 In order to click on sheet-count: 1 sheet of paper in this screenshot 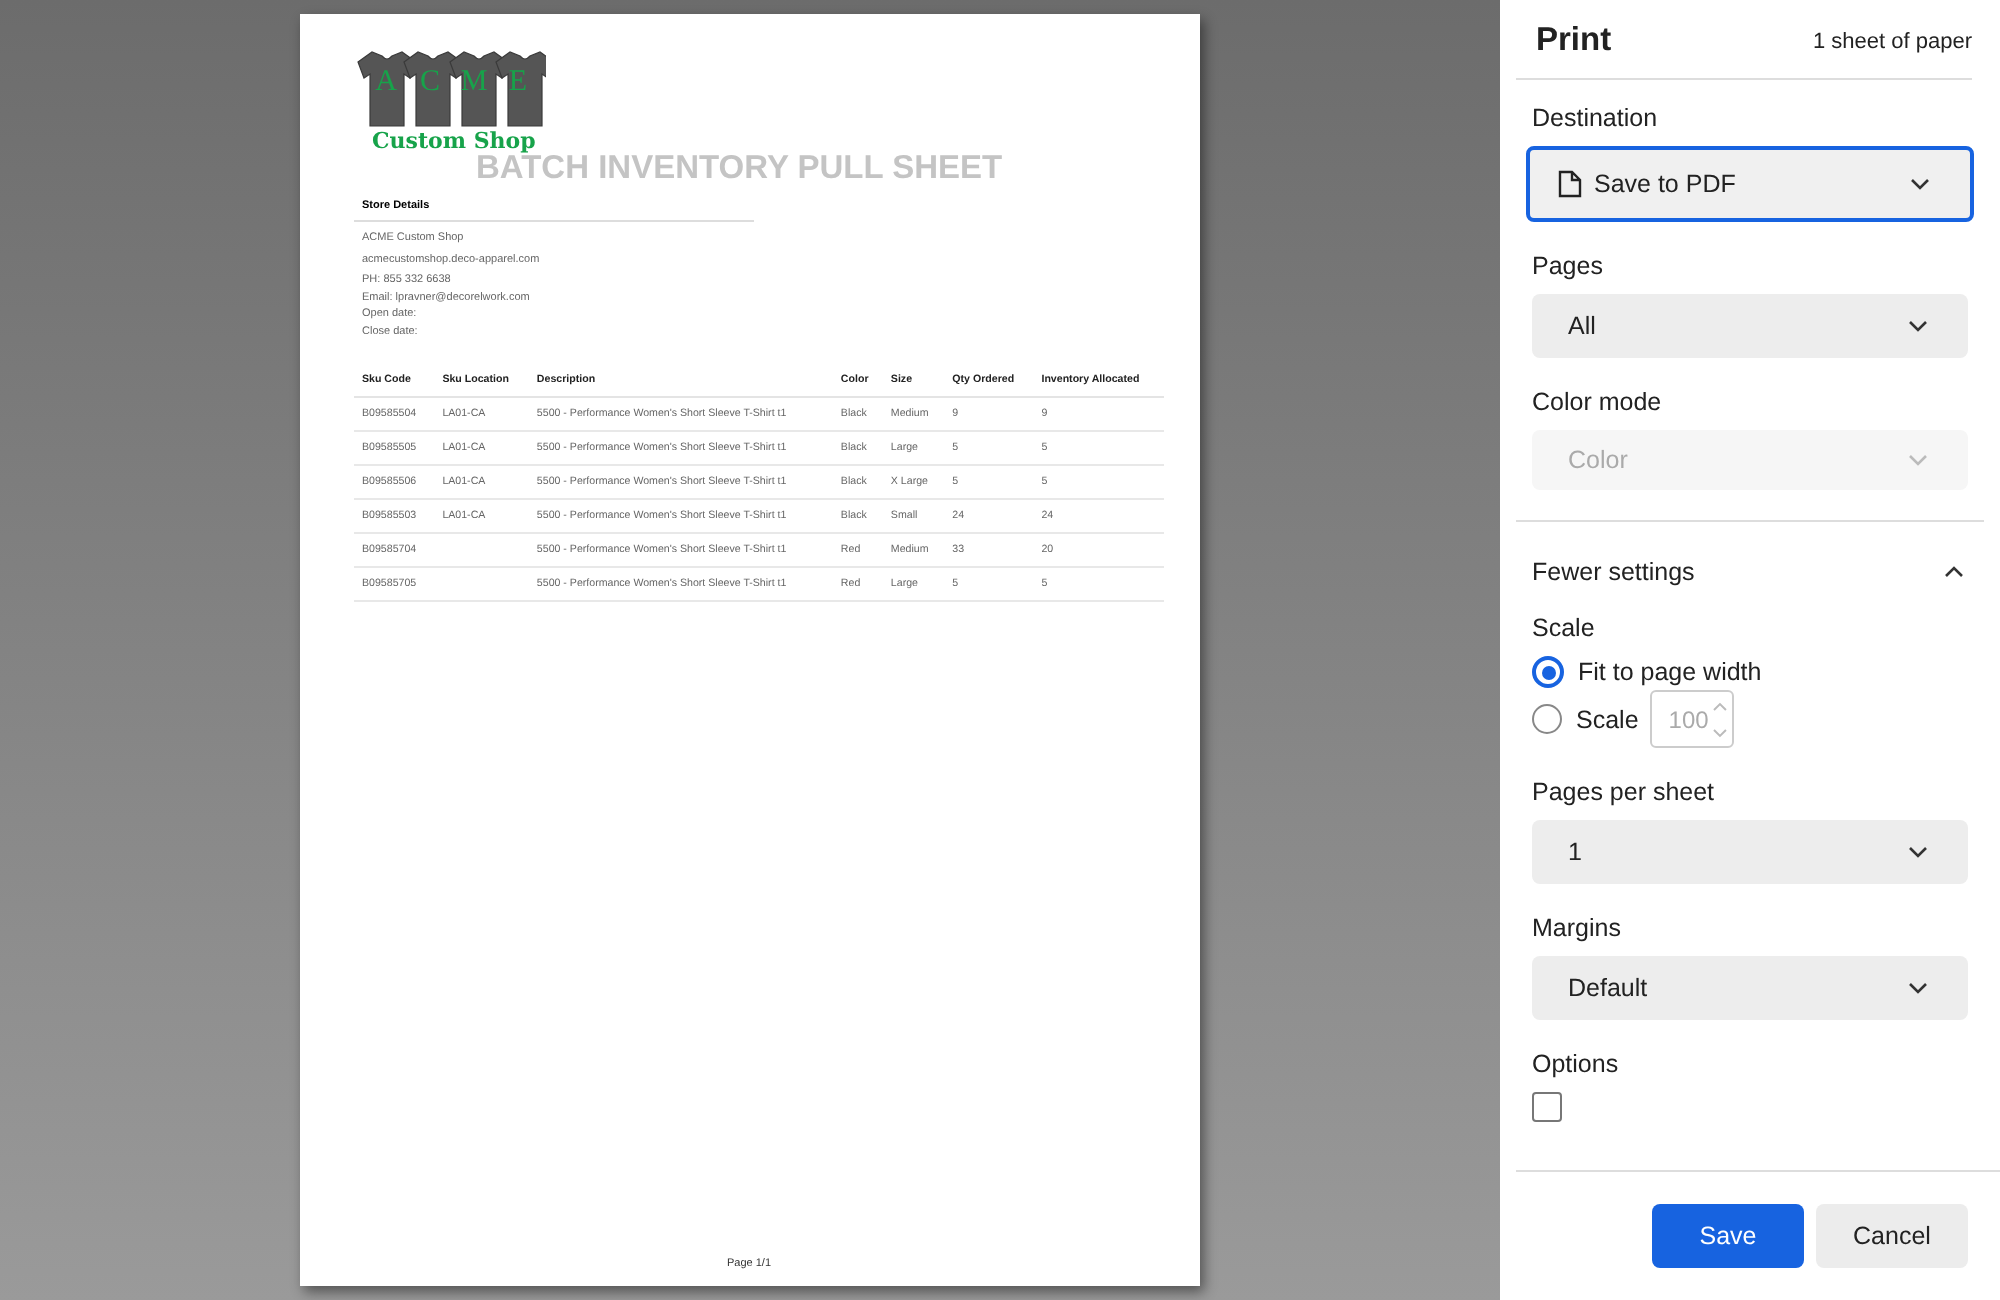, I will do `click(1892, 41)`.